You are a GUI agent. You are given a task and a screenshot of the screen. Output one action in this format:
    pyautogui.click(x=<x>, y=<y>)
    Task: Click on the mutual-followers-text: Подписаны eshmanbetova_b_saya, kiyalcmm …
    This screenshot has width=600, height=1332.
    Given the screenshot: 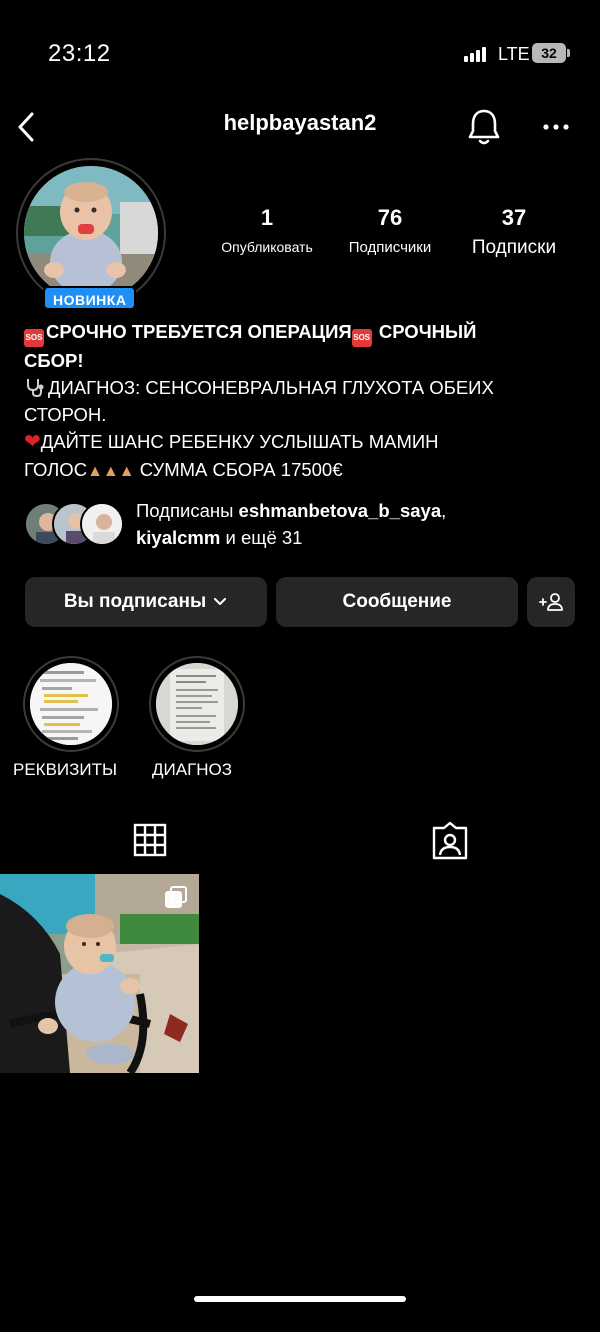 What is the action you would take?
    pyautogui.click(x=361, y=524)
    